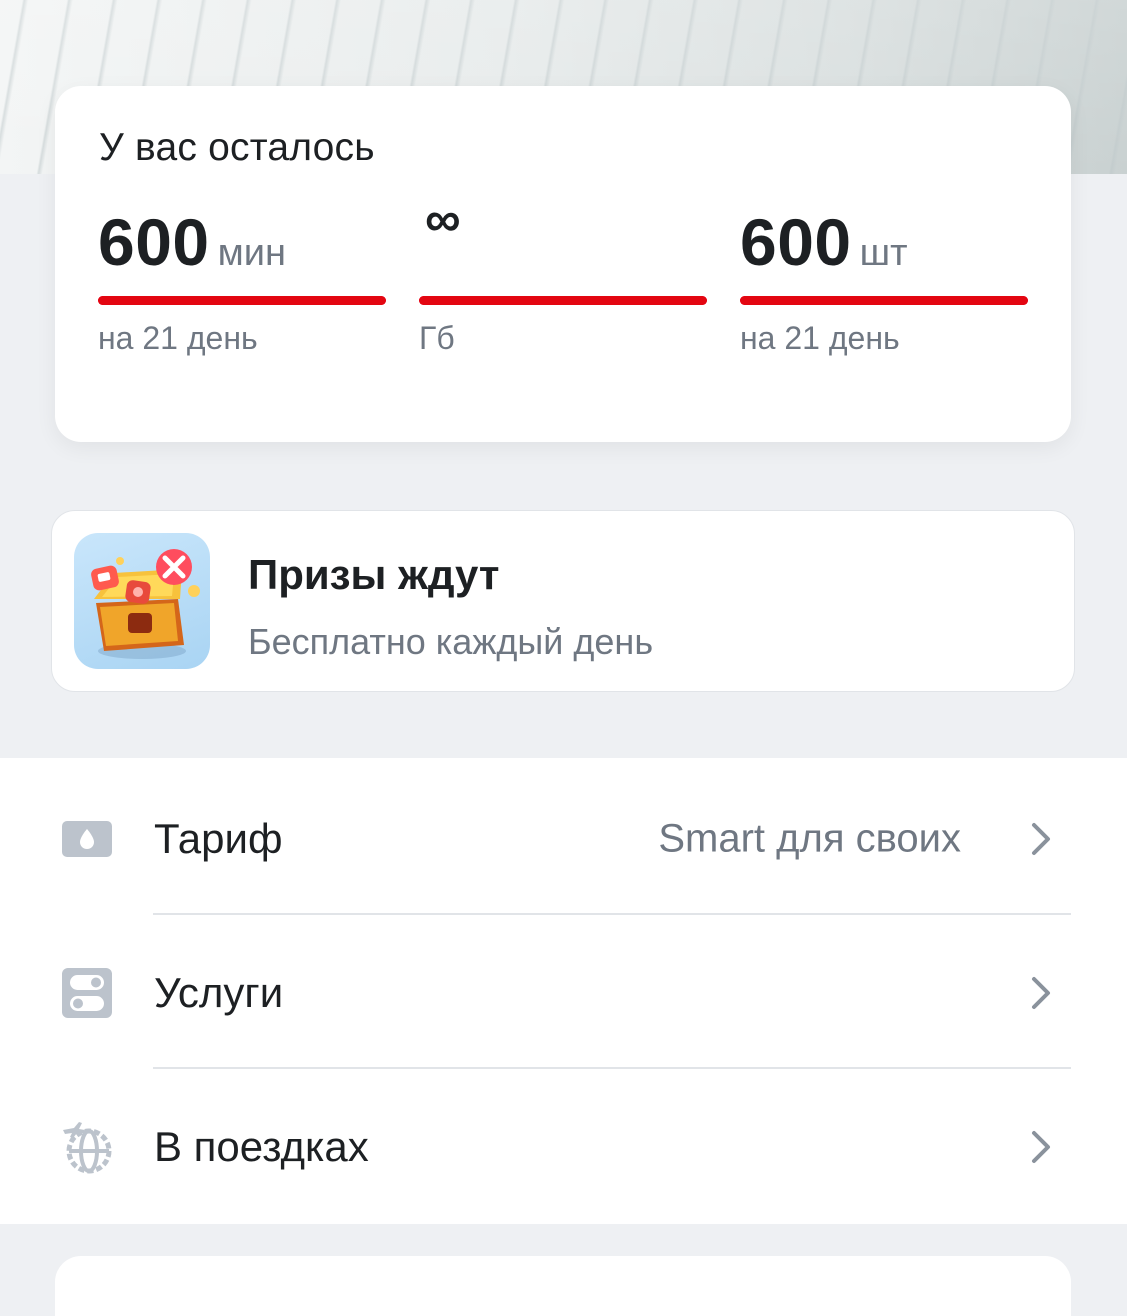 Image resolution: width=1127 pixels, height=1316 pixels. What do you see at coordinates (883, 253) in the screenshot?
I see `sms-unit: шт` at bounding box center [883, 253].